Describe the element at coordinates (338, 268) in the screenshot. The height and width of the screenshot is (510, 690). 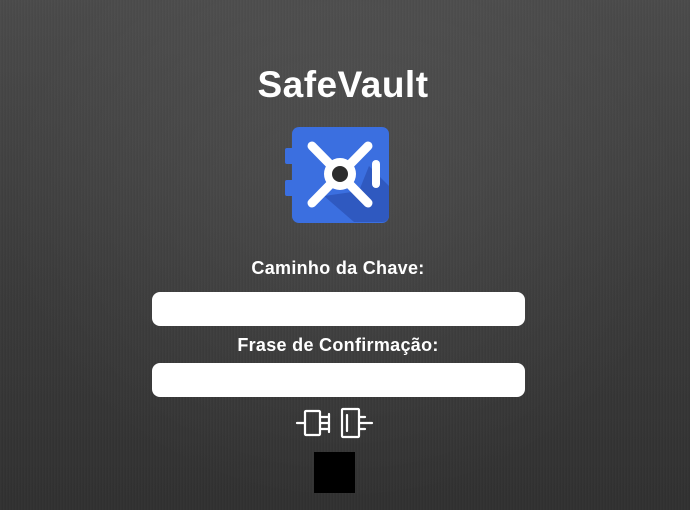
I see `key-path-label: Caminho da Chave:` at that location.